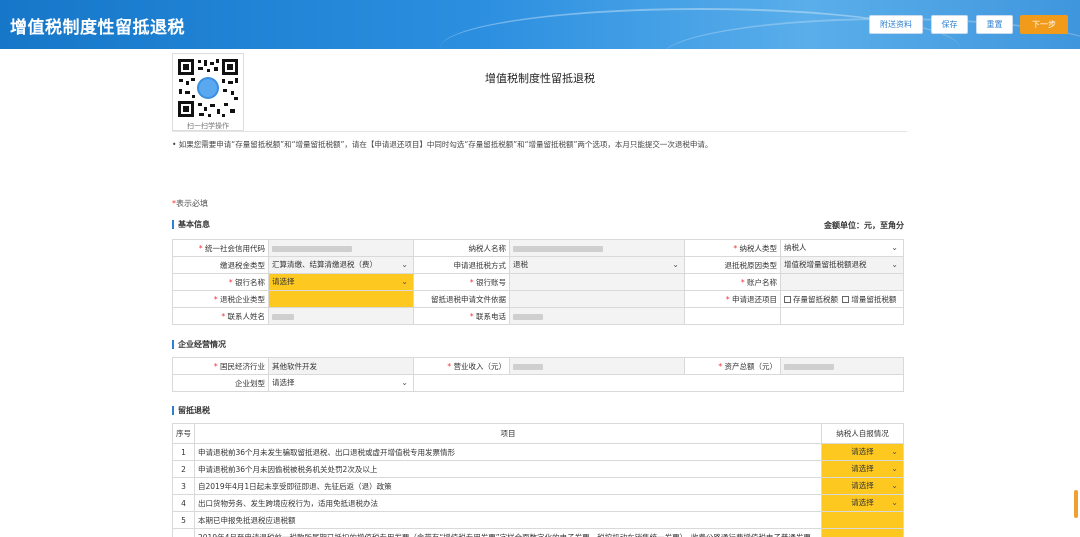 Image resolution: width=1080 pixels, height=537 pixels. I want to click on table-row: * 银行名称 请选择 ⌄ * 银行账号 * 账户名称, so click(538, 282).